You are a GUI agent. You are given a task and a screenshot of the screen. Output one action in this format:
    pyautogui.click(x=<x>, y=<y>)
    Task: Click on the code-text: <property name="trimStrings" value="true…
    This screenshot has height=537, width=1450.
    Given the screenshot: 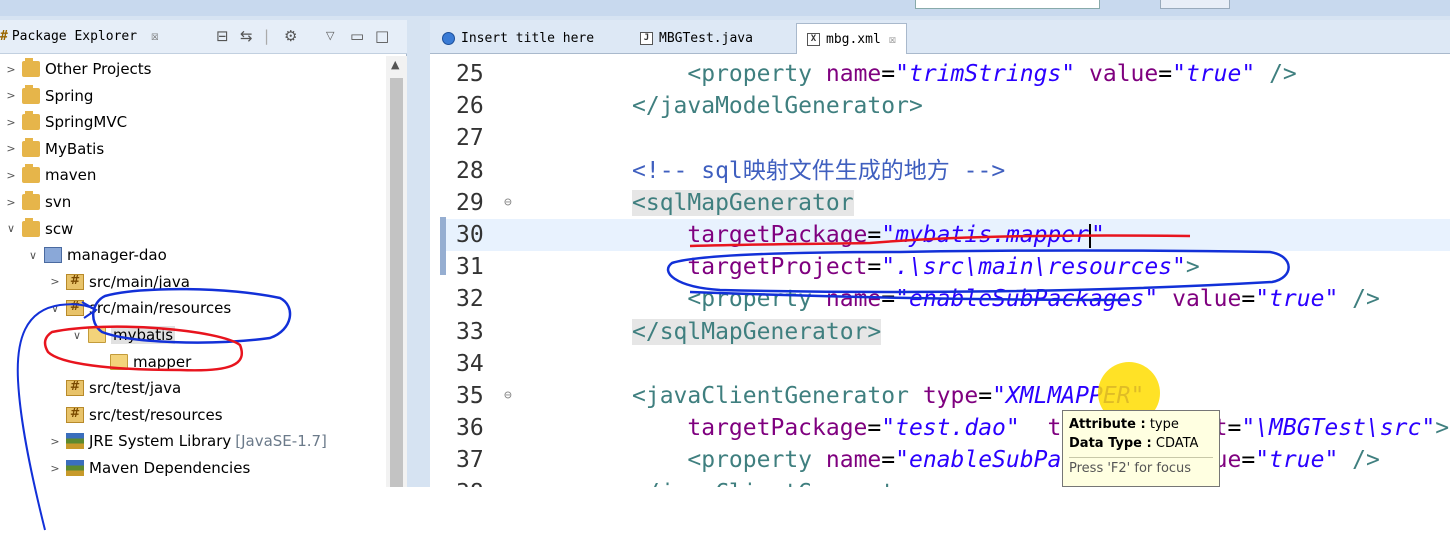 What is the action you would take?
    pyautogui.click(x=992, y=74)
    